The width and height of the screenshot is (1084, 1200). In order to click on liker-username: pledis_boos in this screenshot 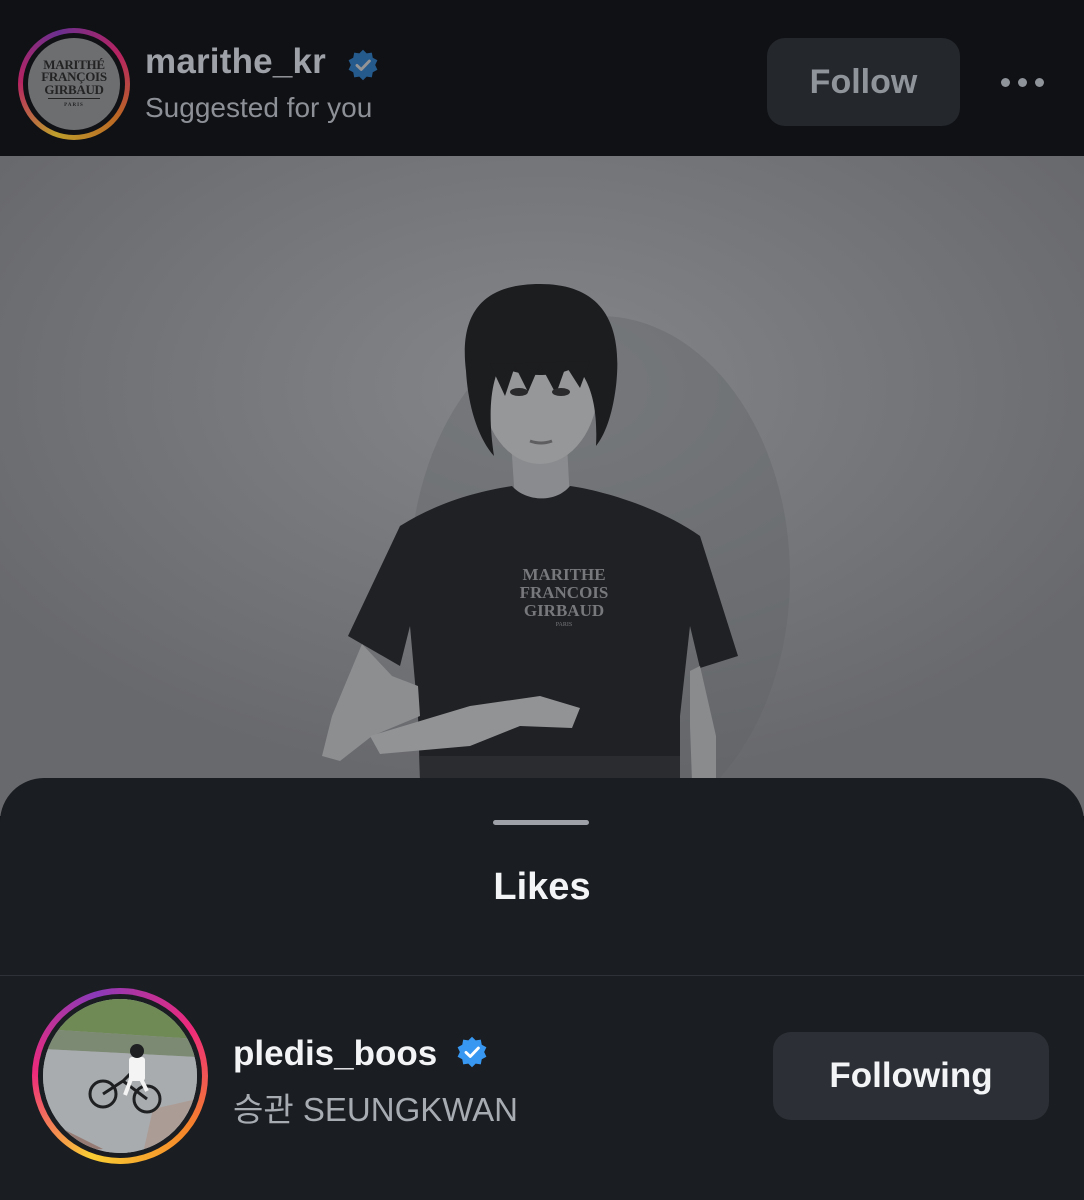, I will do `click(335, 1054)`.